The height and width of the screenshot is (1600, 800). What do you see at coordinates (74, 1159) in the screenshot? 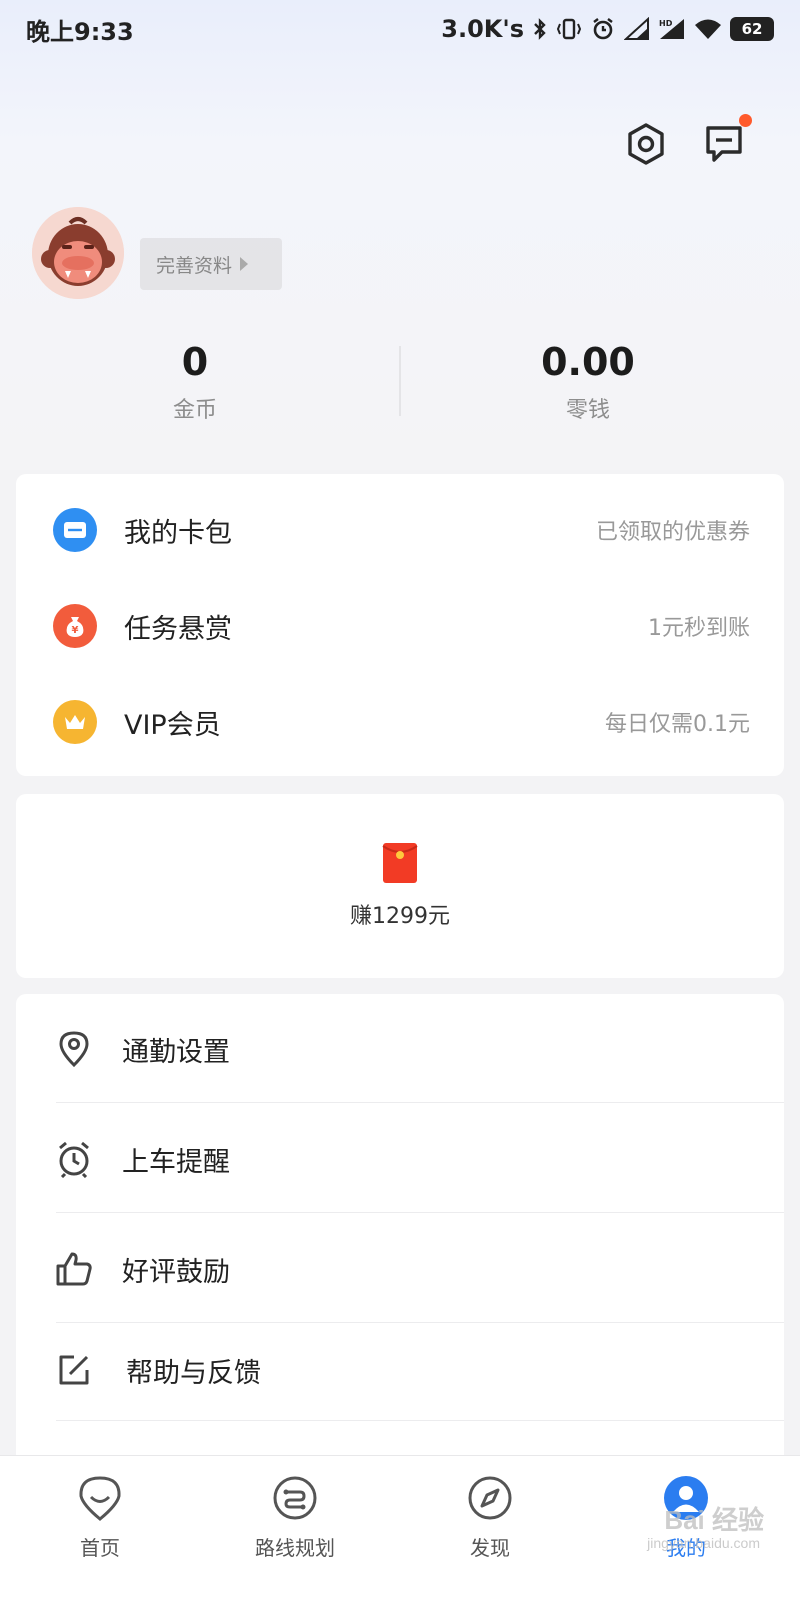
I see `alarm-clock-icon` at bounding box center [74, 1159].